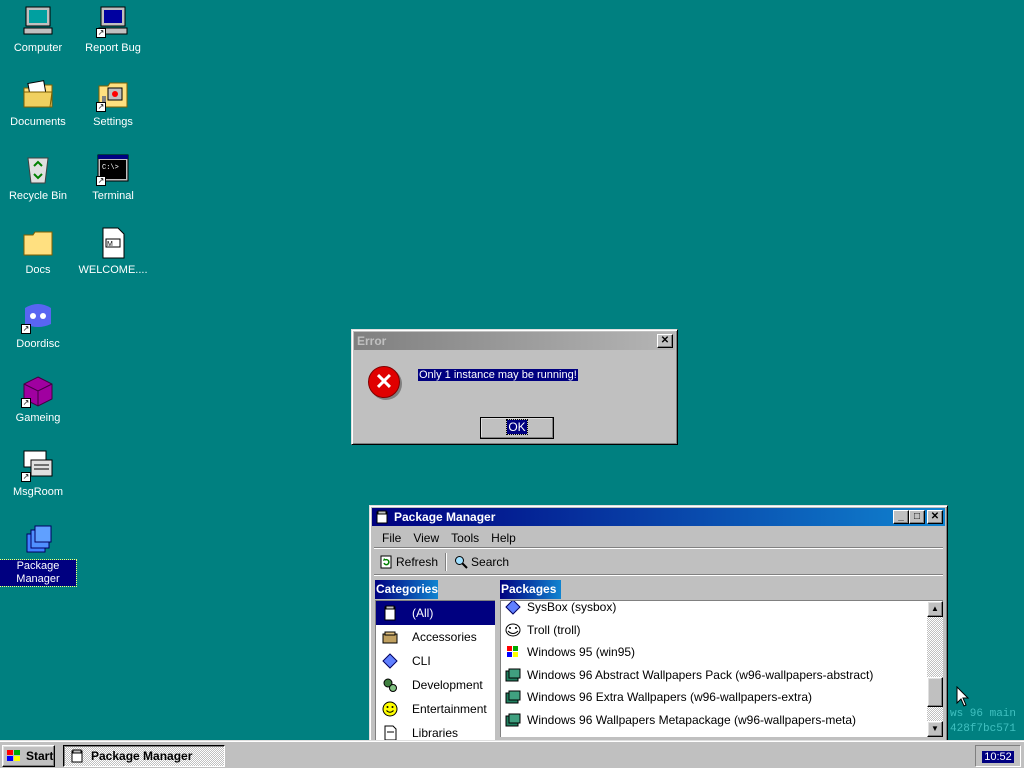 The height and width of the screenshot is (768, 1024). Describe the element at coordinates (40, 756) in the screenshot. I see `start-label: Start` at that location.